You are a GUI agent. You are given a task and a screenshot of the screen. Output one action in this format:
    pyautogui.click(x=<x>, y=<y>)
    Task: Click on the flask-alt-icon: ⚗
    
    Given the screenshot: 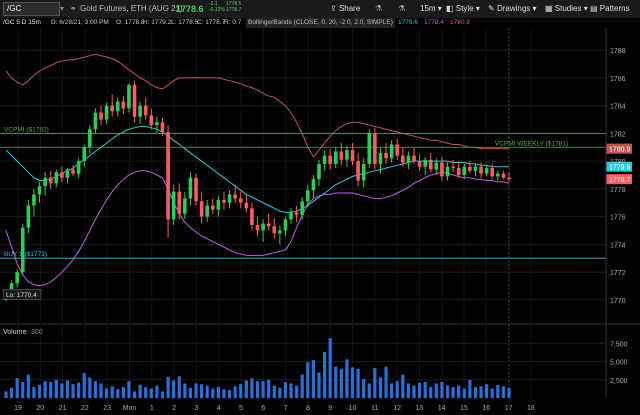 What is the action you would take?
    pyautogui.click(x=401, y=9)
    